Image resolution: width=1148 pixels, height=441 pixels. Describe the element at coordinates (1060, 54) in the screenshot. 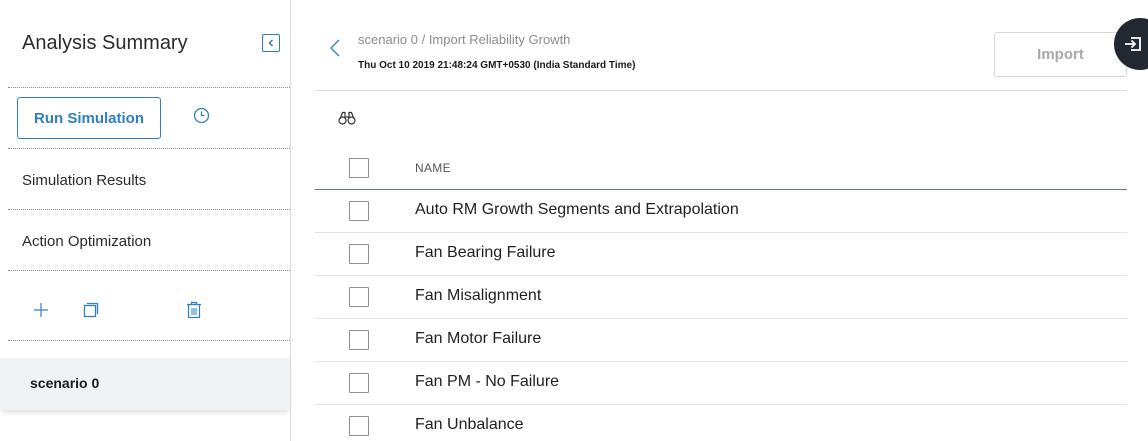

I see `import-button: Import` at that location.